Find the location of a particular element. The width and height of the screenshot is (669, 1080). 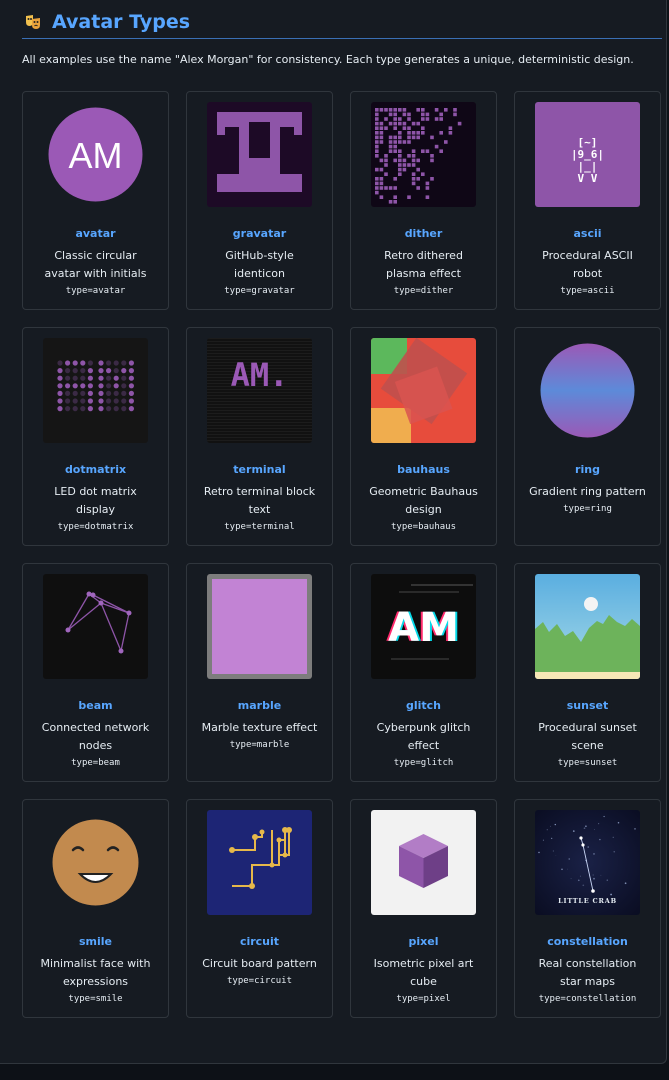

card-description: GitHub-style identicon is located at coordinates (259, 264).